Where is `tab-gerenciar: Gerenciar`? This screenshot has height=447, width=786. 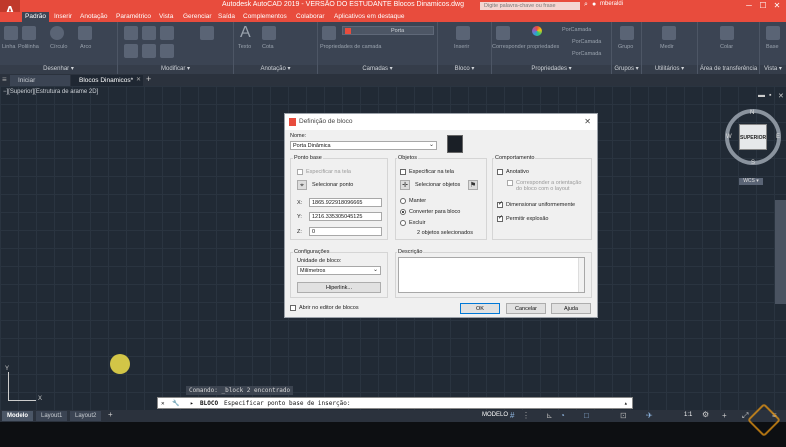
tab-gerenciar: Gerenciar is located at coordinates (197, 17).